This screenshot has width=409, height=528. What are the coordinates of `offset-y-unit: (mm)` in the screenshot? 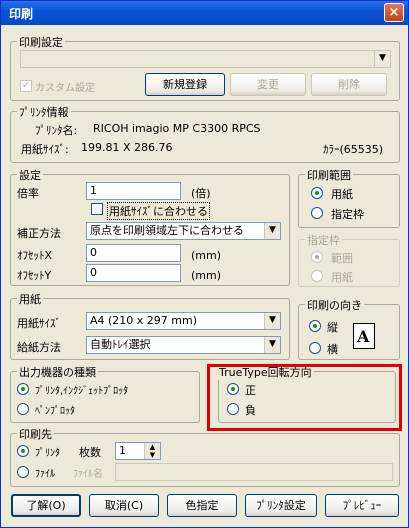 It's located at (206, 275).